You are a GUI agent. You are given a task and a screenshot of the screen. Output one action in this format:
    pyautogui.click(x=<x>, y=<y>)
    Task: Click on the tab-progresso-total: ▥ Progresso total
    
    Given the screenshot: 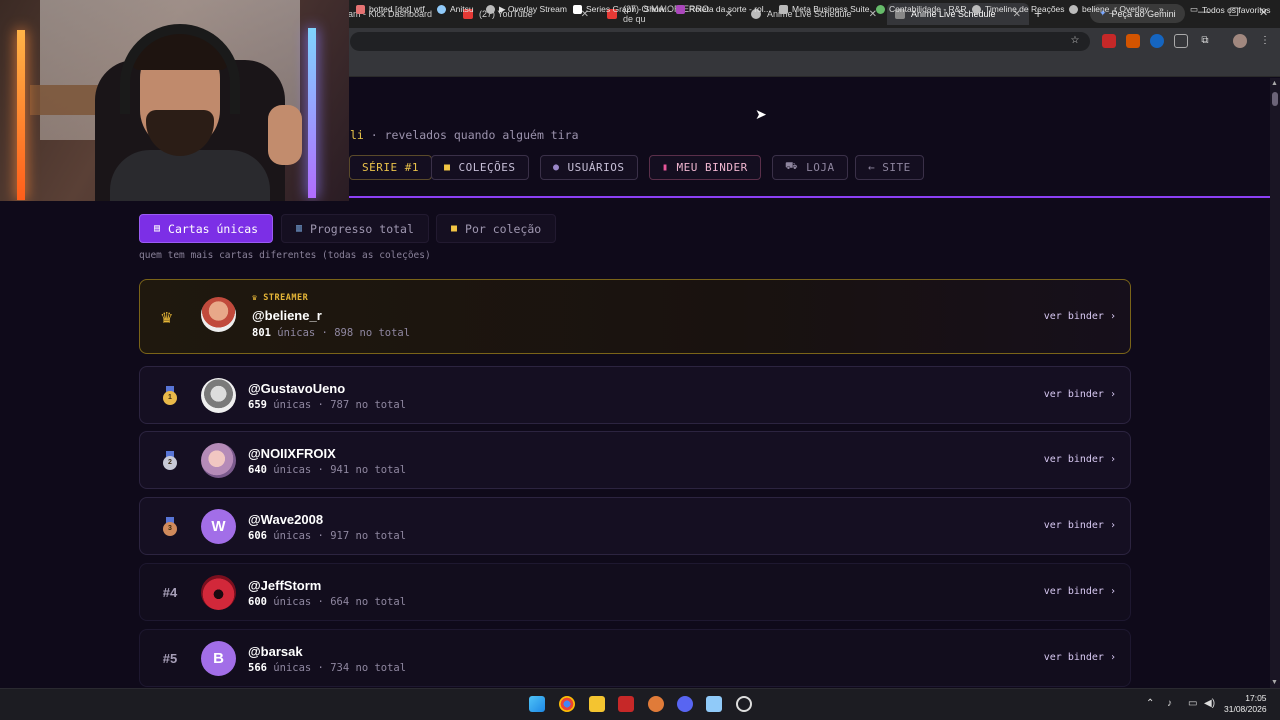 What is the action you would take?
    pyautogui.click(x=355, y=228)
    